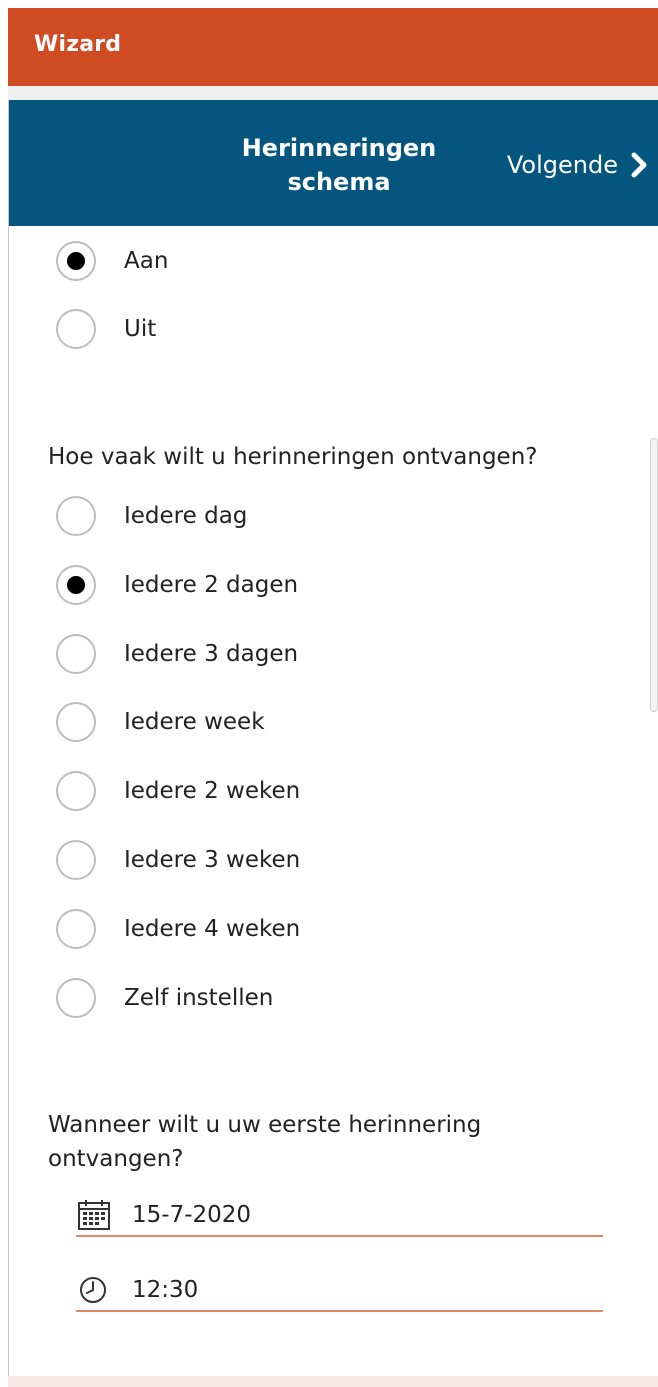 This screenshot has height=1387, width=658. I want to click on wizard-header: Herinneringen schema Volgende, so click(333, 163).